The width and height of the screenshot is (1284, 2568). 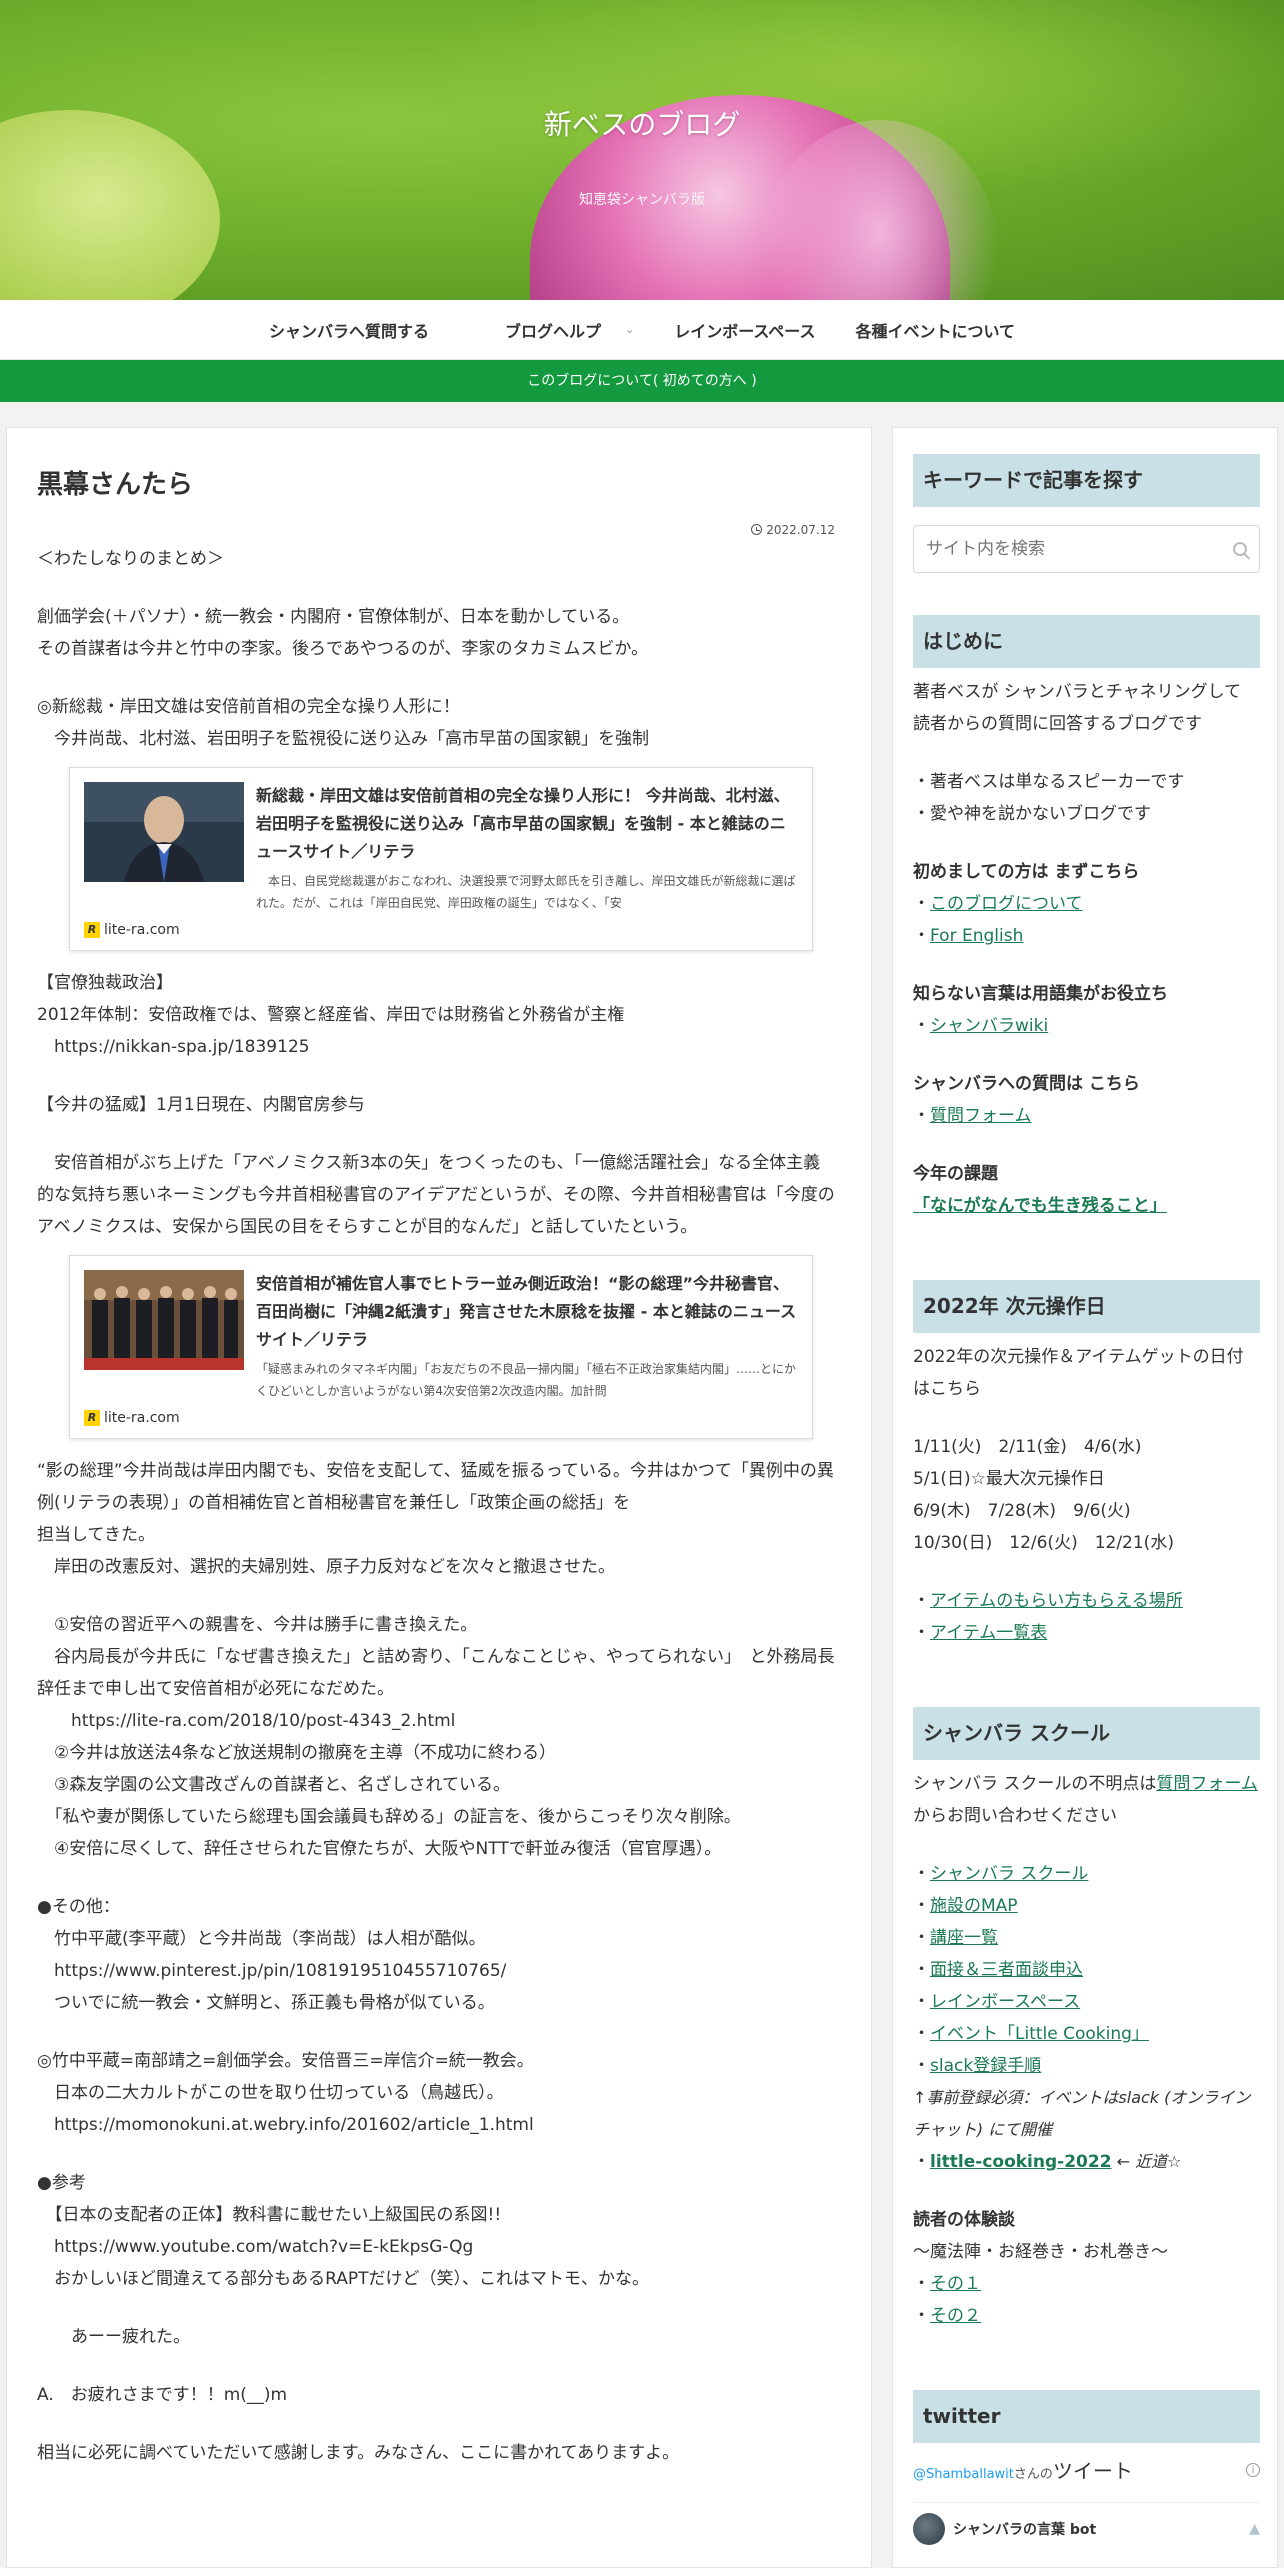 I want to click on list-item: ・イベント「Little Cooking」, so click(x=1031, y=2034).